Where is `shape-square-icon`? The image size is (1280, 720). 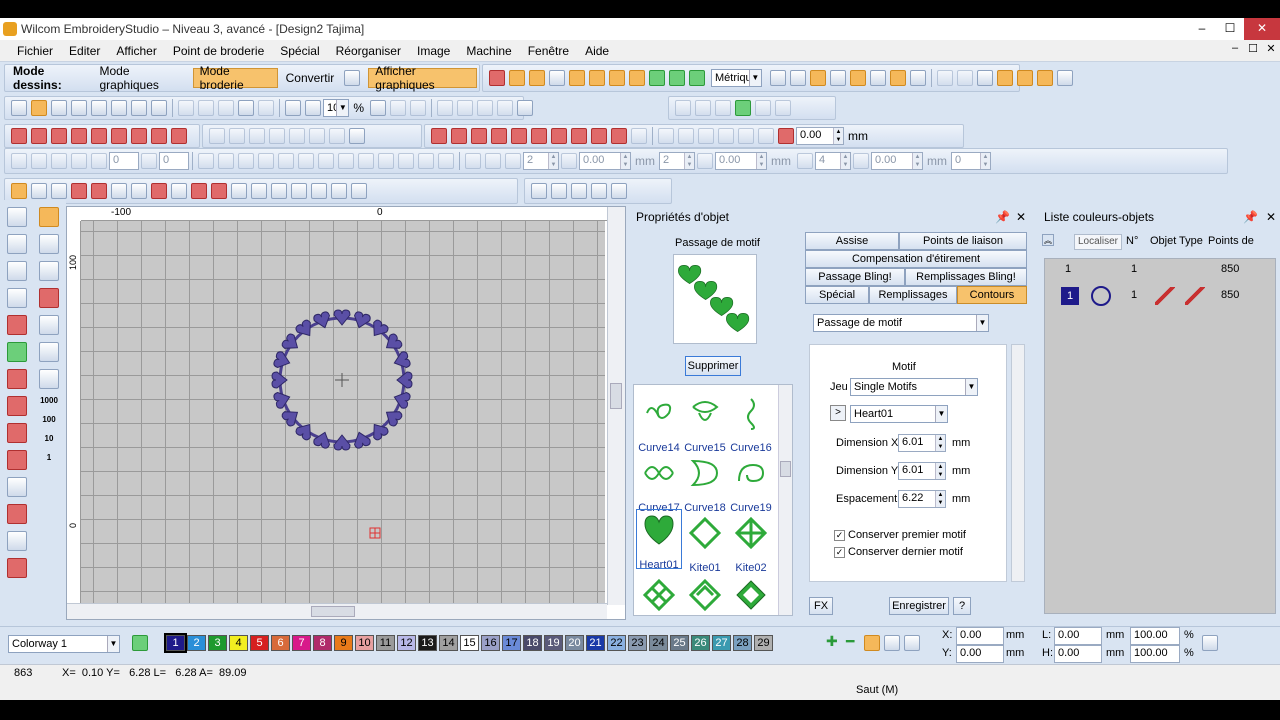 shape-square-icon is located at coordinates (683, 108).